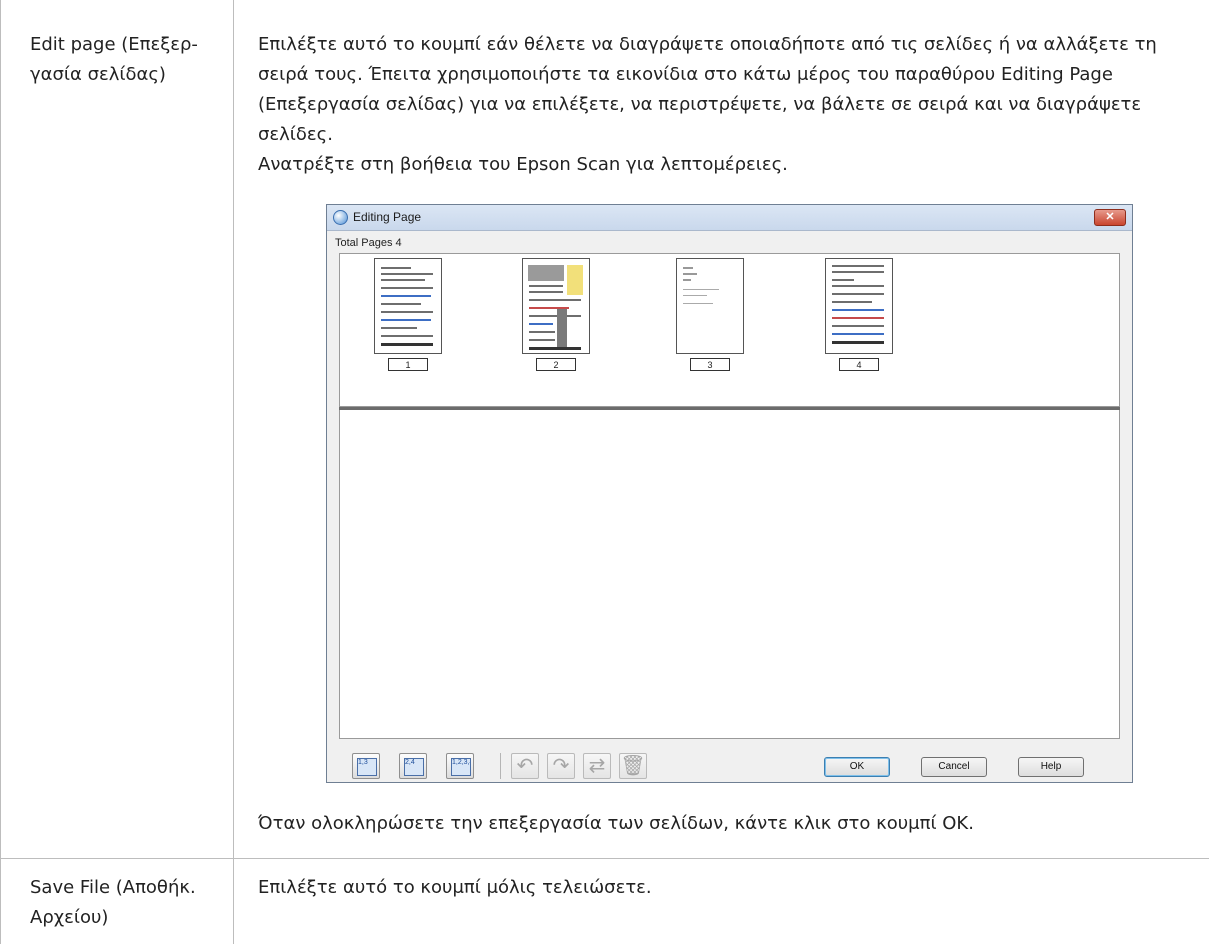 This screenshot has width=1209, height=944. Describe the element at coordinates (122, 60) in the screenshot. I see `row-label-edit-page: Edit page (Επεξερ- γασία σελίδας)` at that location.